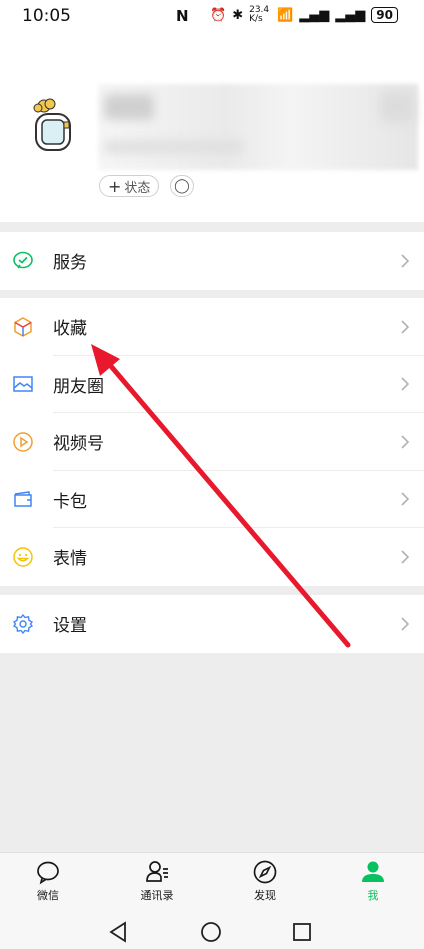  What do you see at coordinates (46, 16) in the screenshot?
I see `status-time: 10:05` at bounding box center [46, 16].